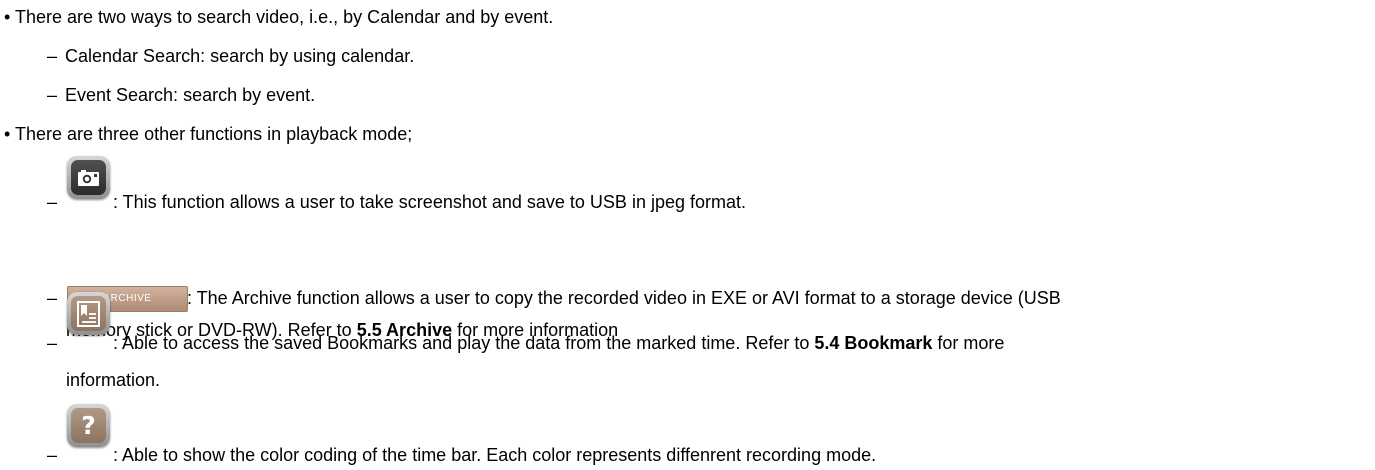  I want to click on bookmark-button, so click(88, 313).